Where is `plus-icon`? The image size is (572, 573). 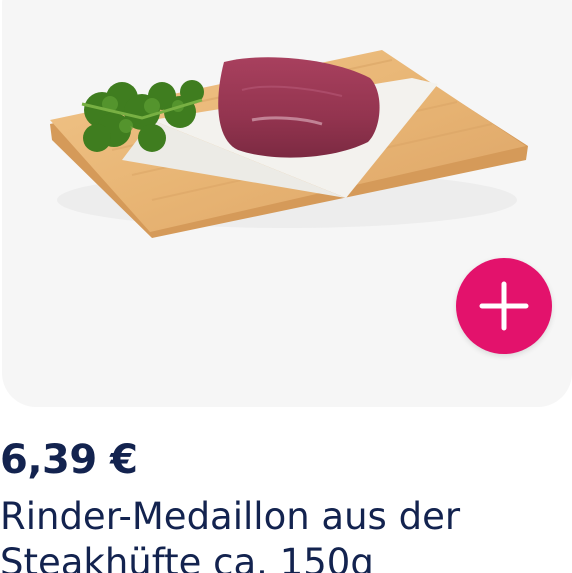 plus-icon is located at coordinates (504, 306).